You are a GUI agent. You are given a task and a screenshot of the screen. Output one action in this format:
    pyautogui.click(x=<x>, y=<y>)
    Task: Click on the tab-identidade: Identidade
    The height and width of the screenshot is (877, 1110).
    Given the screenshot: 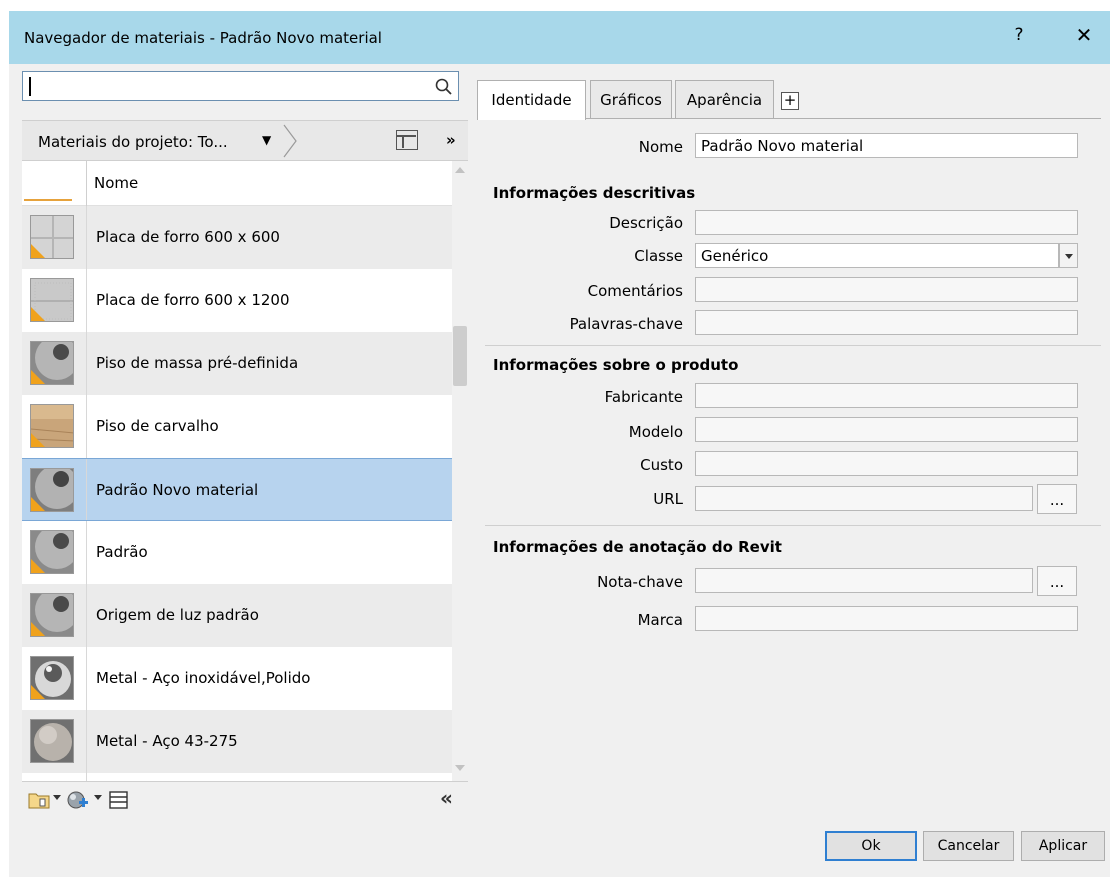 What is the action you would take?
    pyautogui.click(x=531, y=100)
    